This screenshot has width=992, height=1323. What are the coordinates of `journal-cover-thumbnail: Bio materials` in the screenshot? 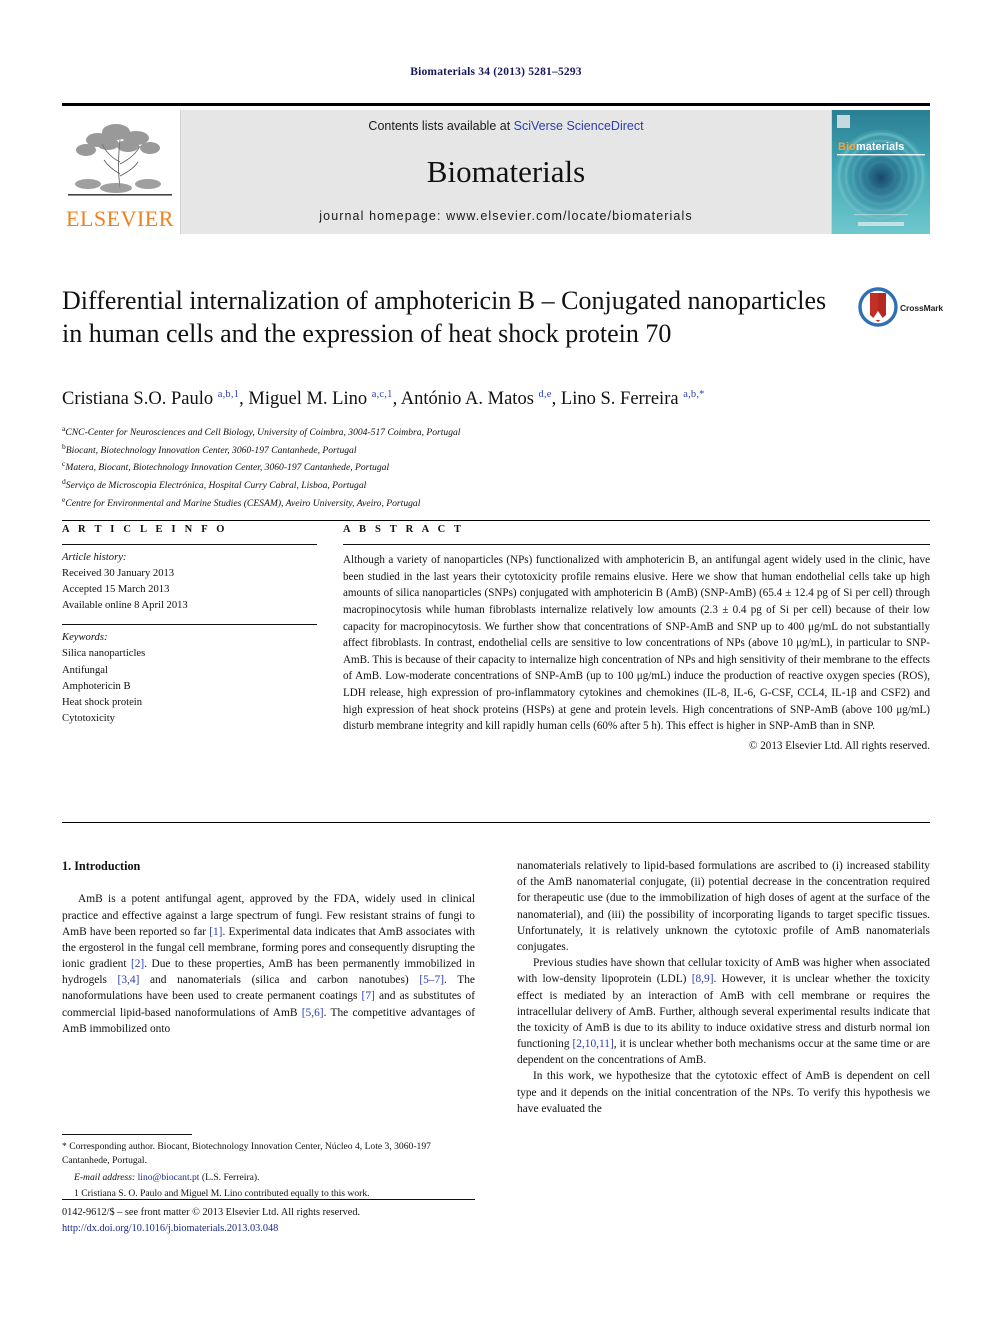 It's located at (881, 172).